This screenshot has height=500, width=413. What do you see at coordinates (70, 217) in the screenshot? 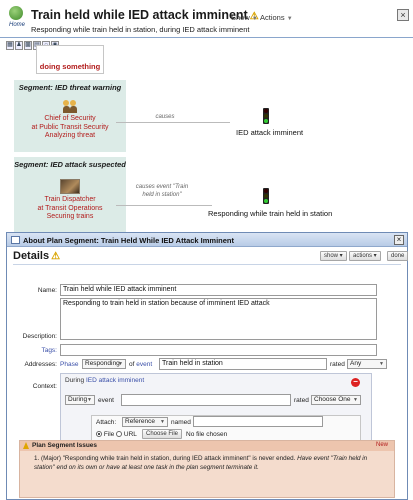
I see `actor-line: Securing trains` at bounding box center [70, 217].